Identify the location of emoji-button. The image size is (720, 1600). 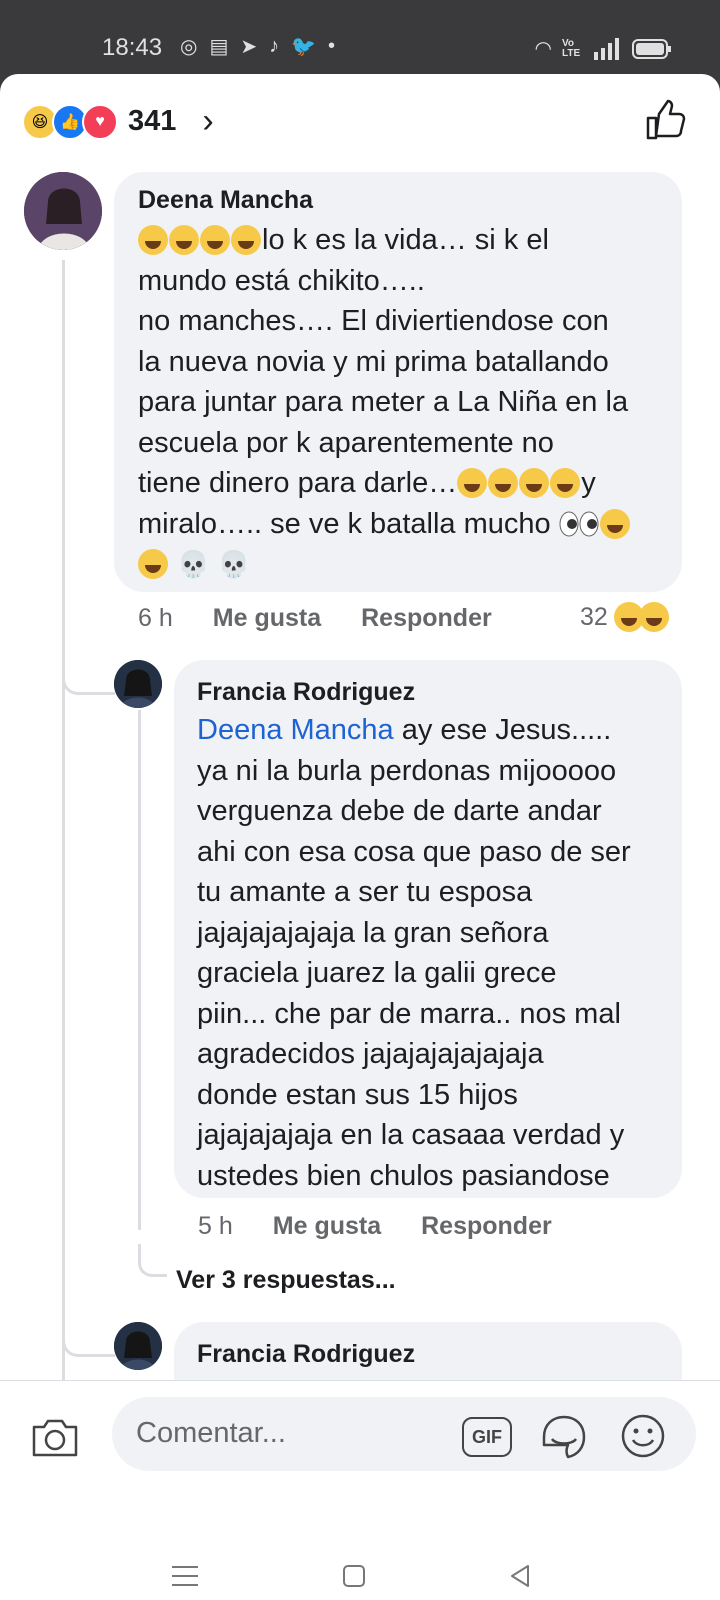
(643, 1438).